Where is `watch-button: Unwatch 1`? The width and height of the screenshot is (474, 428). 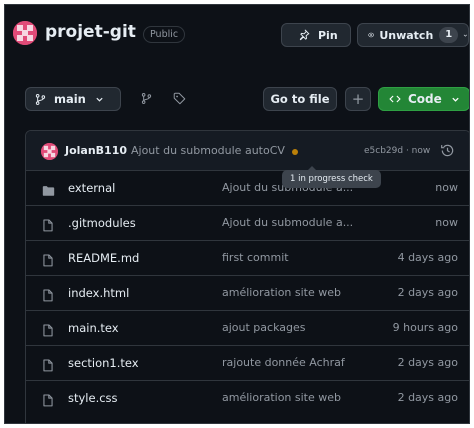 watch-button: Unwatch 1 is located at coordinates (413, 35).